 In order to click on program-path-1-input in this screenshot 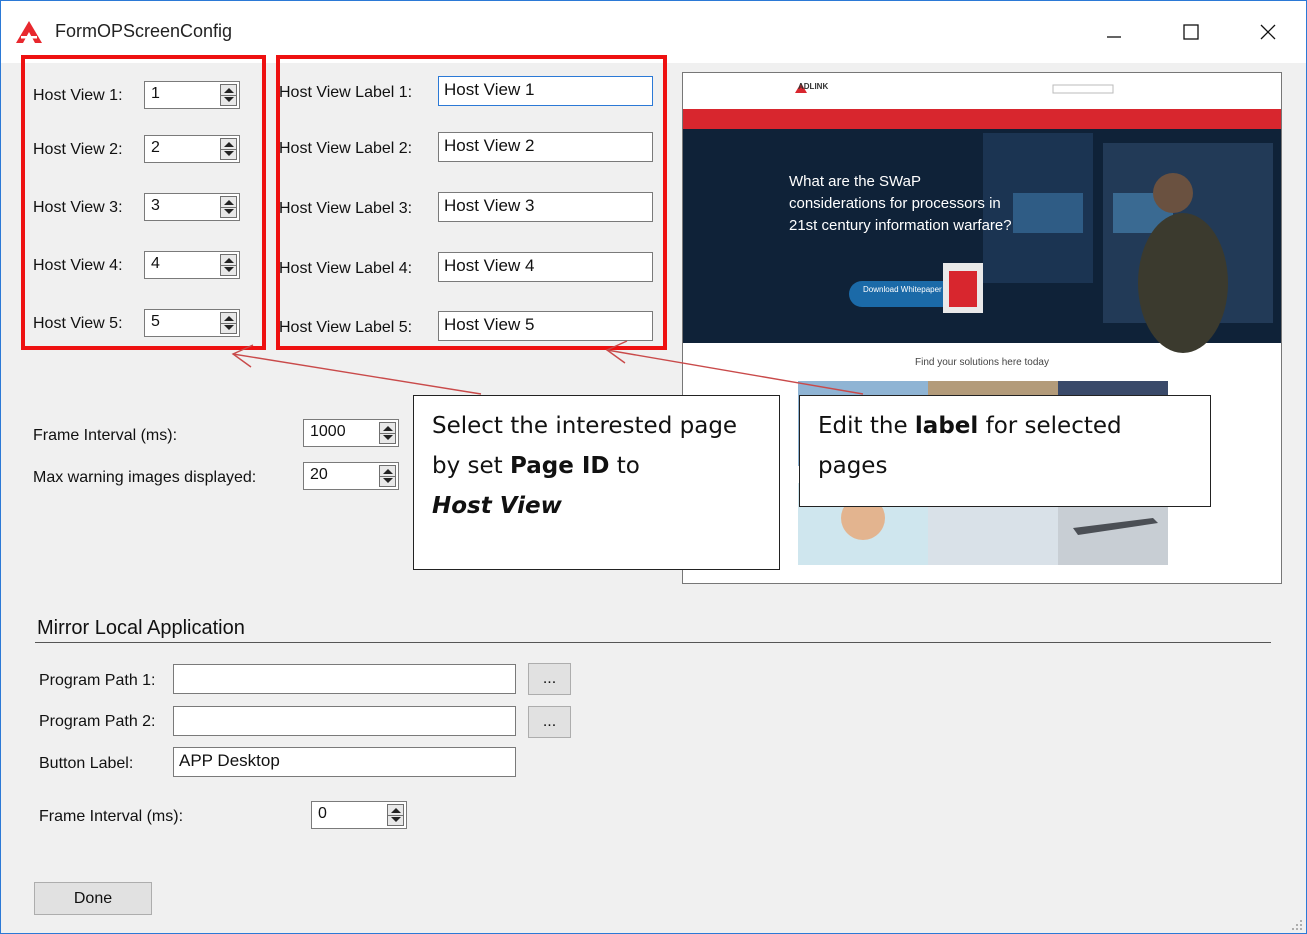, I will do `click(344, 679)`.